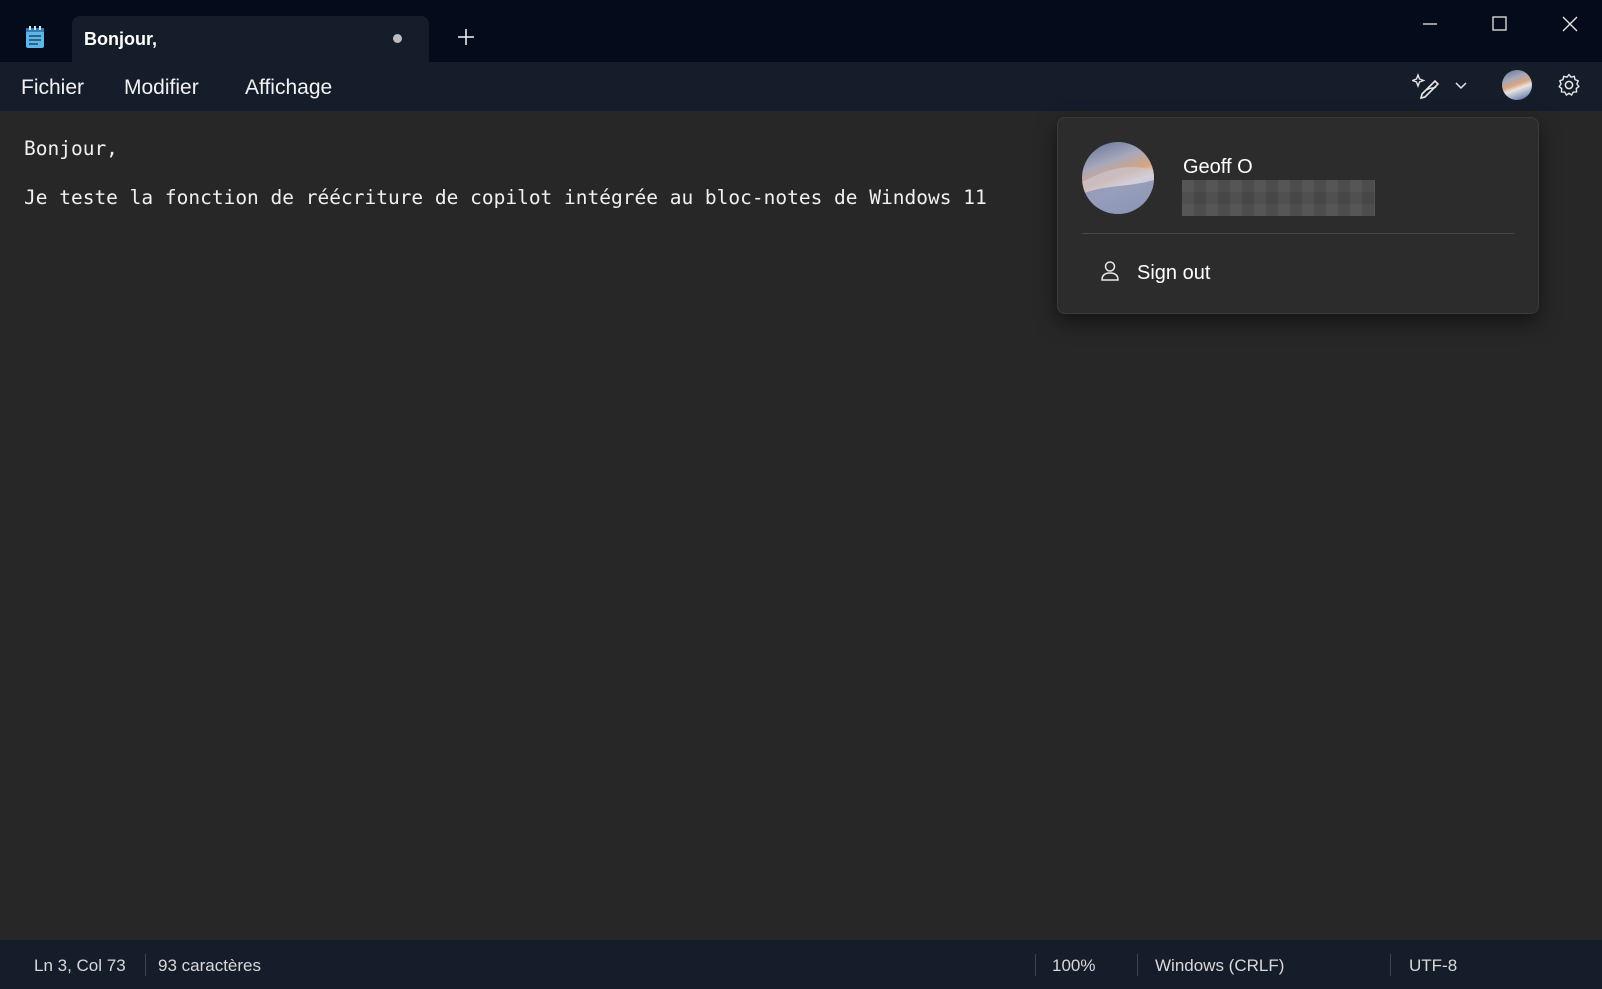 This screenshot has height=989, width=1602. What do you see at coordinates (1278, 198) in the screenshot?
I see `account-email-redacted` at bounding box center [1278, 198].